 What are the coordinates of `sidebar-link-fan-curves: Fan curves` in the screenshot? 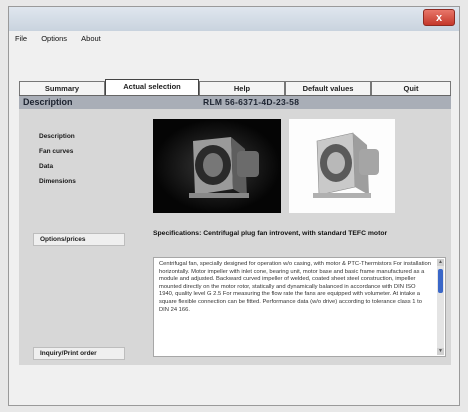 It's located at (56, 151).